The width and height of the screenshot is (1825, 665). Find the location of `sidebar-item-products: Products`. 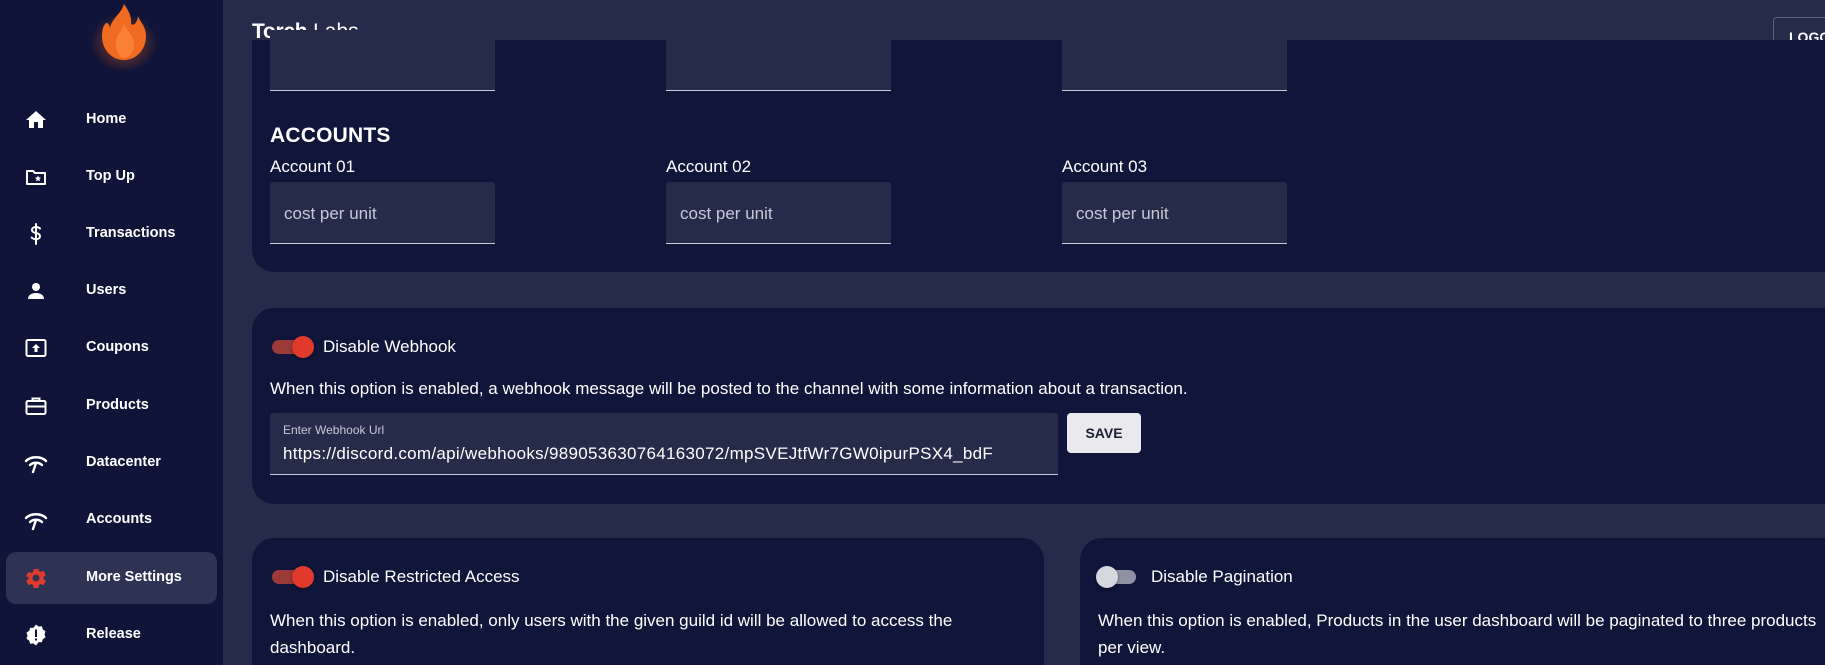

sidebar-item-products: Products is located at coordinates (111, 406).